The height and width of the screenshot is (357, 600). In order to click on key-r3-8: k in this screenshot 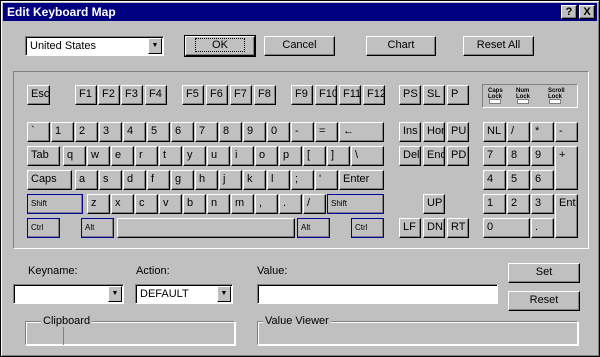, I will do `click(254, 180)`.